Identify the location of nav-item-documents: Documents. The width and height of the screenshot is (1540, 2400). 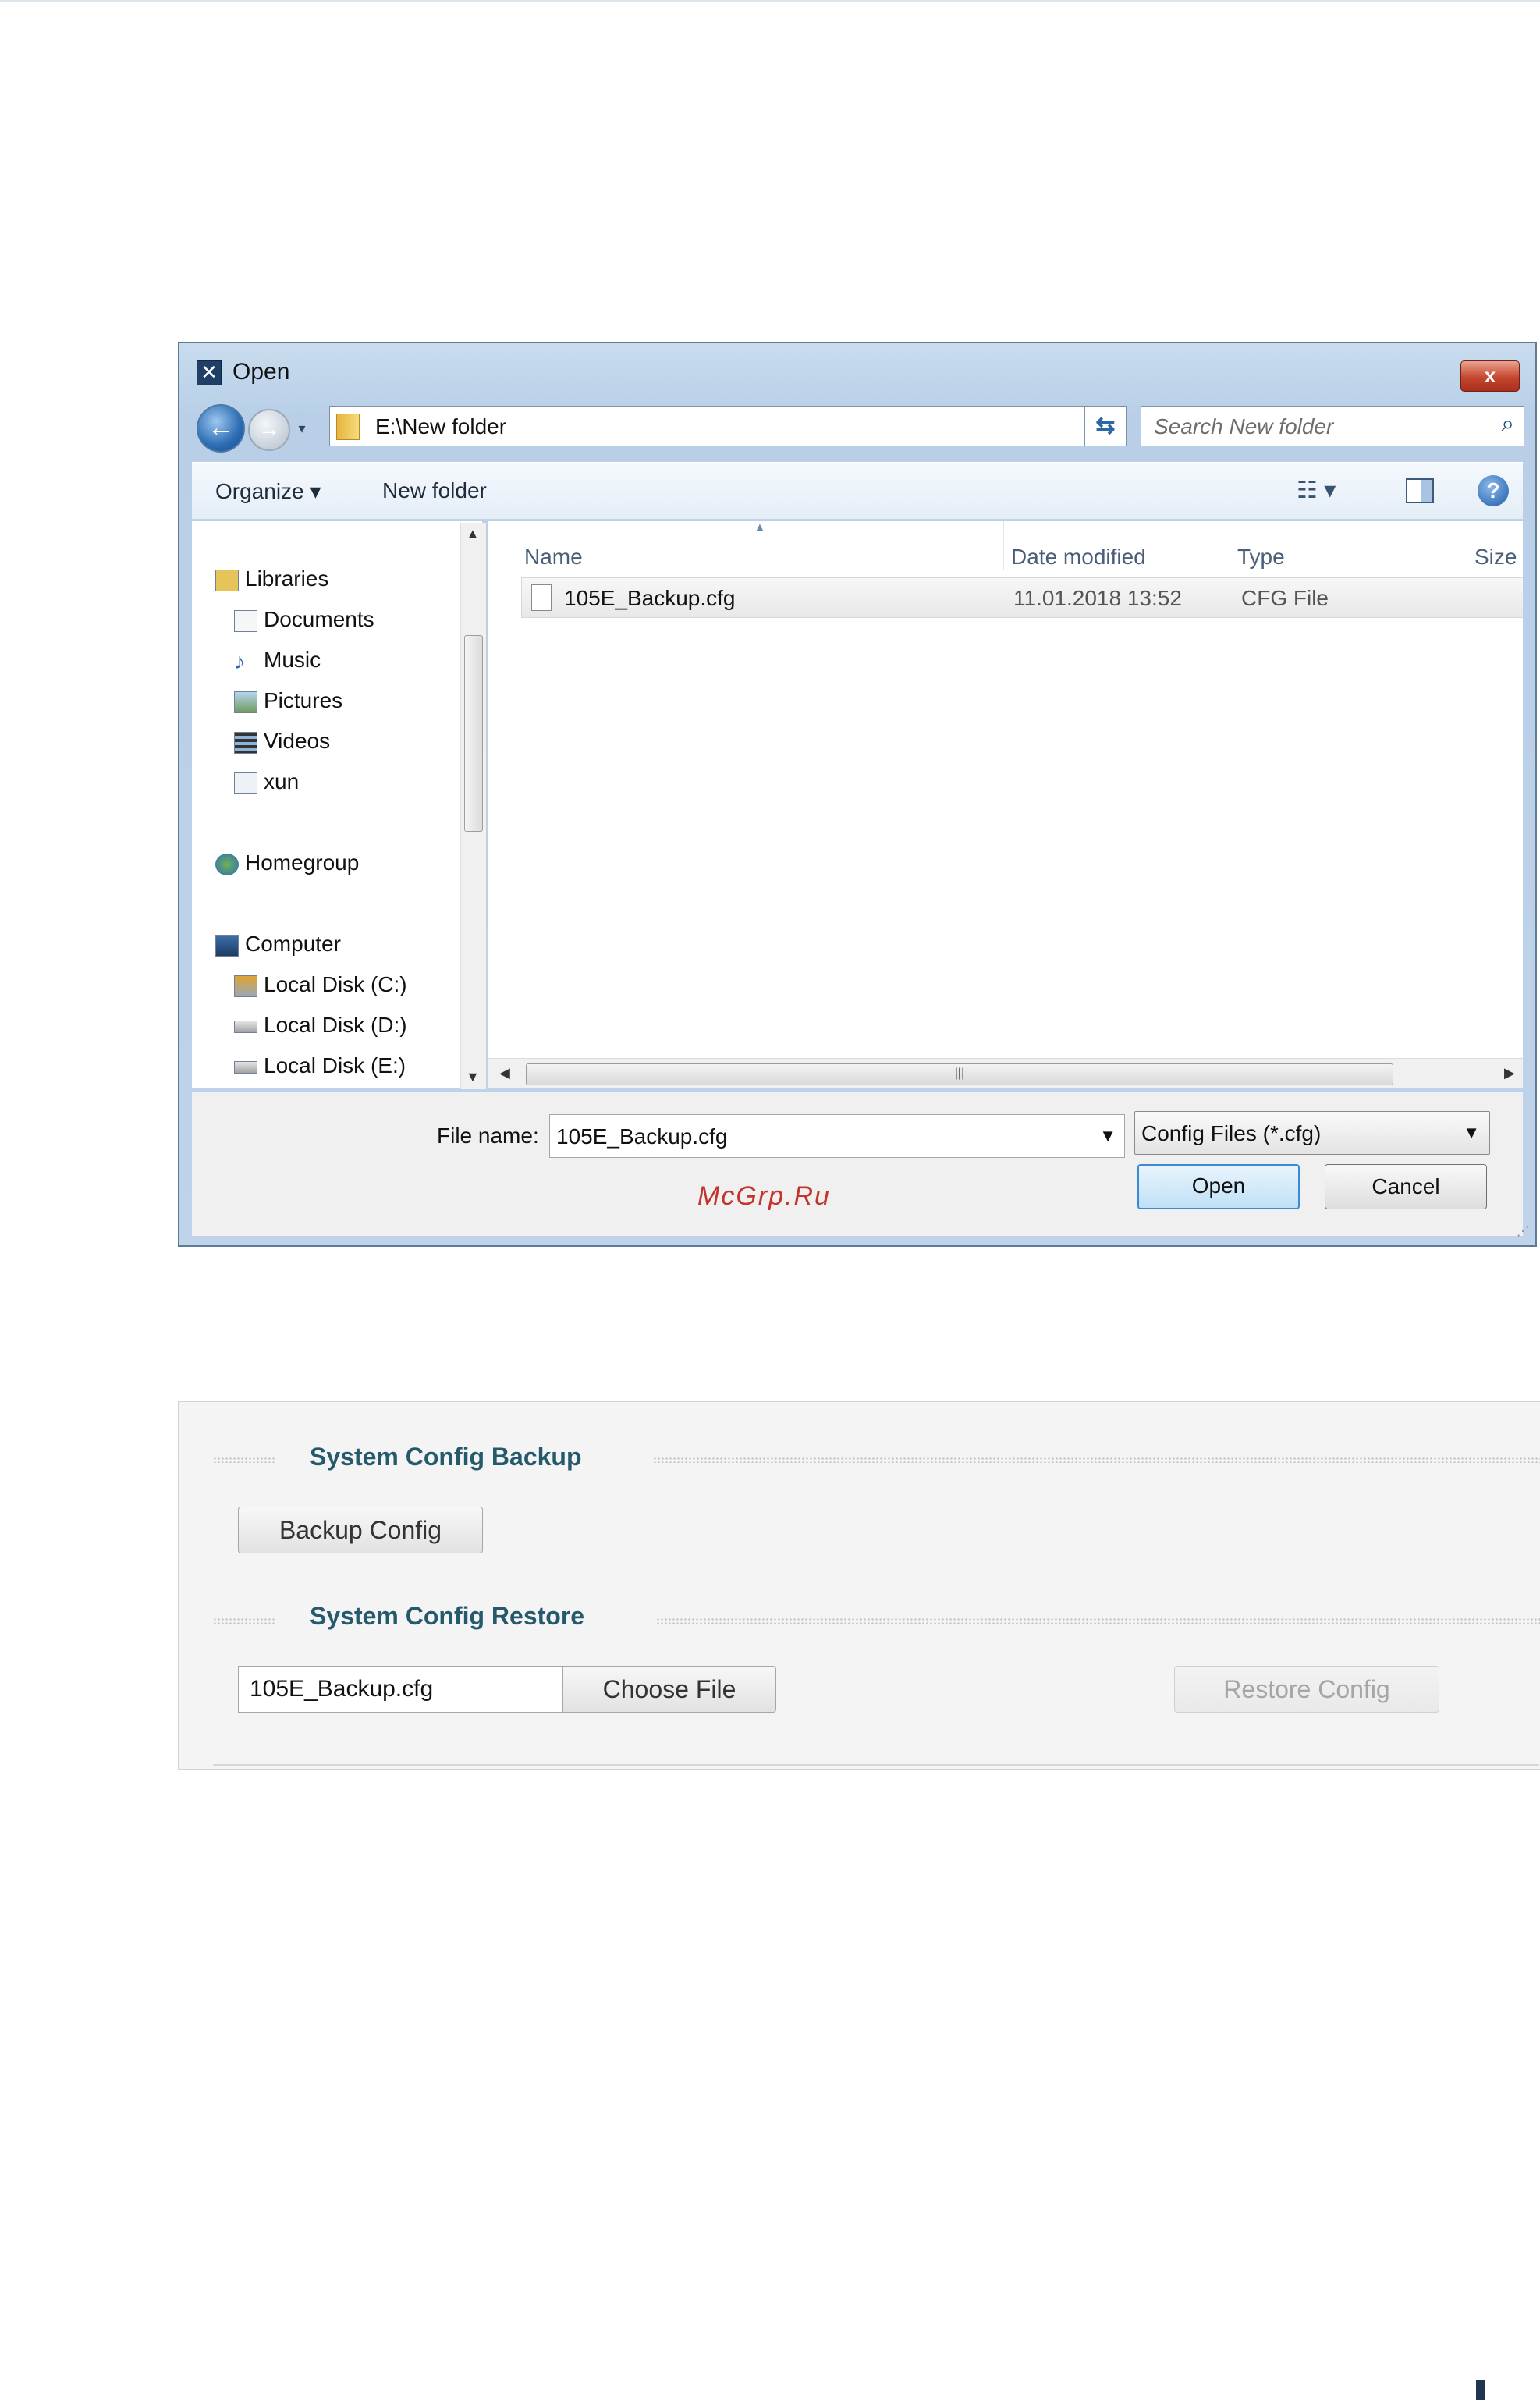
(304, 619).